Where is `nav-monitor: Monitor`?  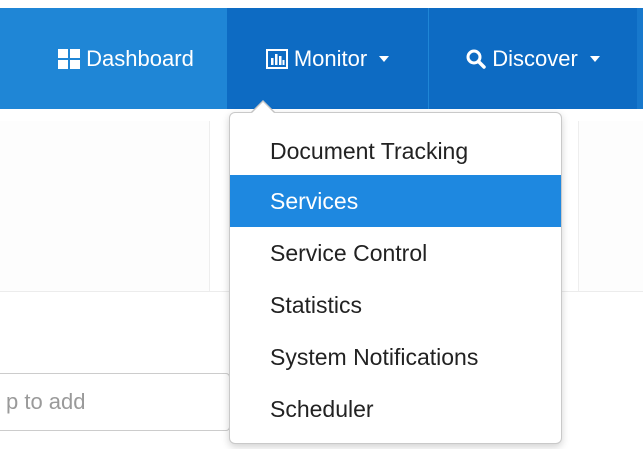 nav-monitor: Monitor is located at coordinates (327, 58).